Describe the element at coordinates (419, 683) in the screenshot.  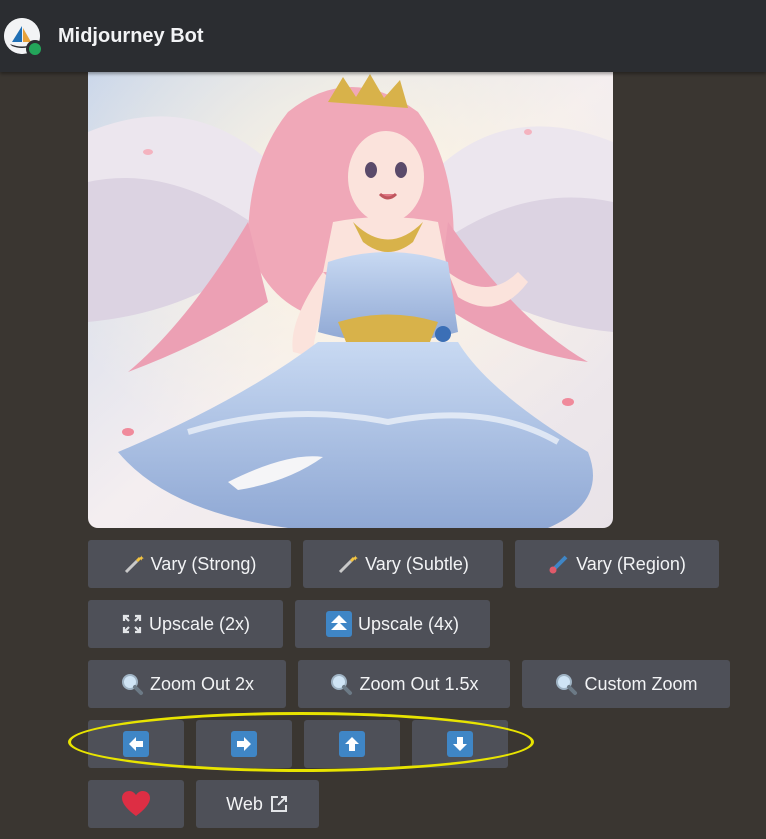
I see `zoom-out-1-5x-label: Zoom Out 1.5x` at that location.